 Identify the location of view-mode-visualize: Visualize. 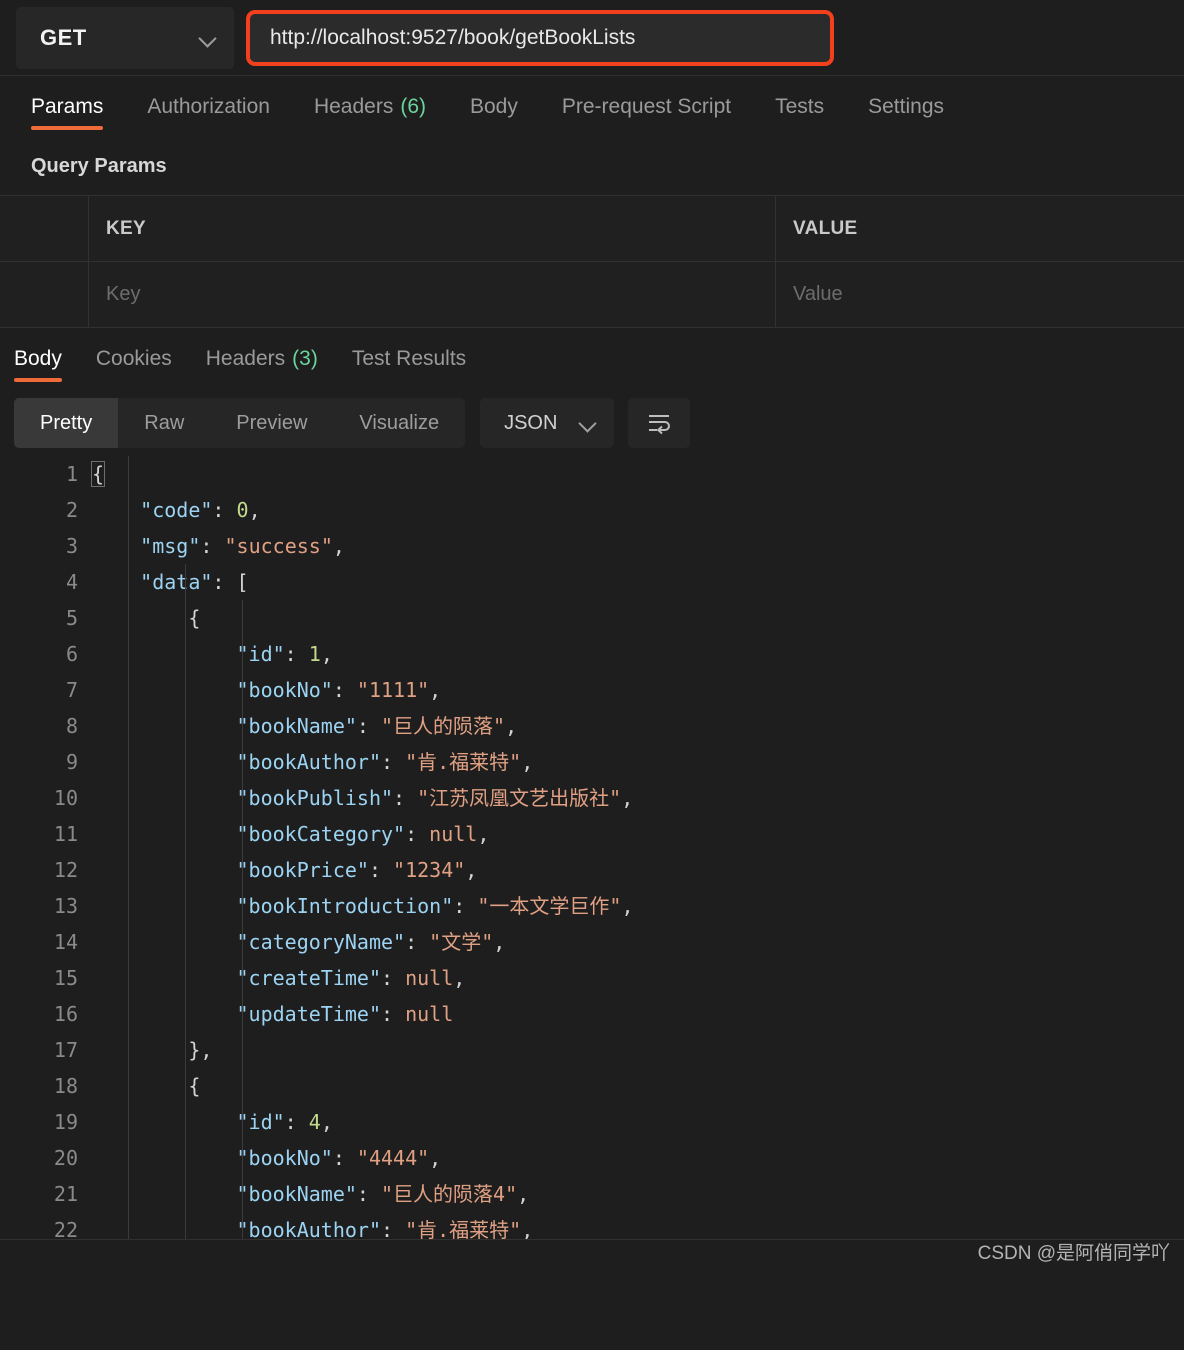
(399, 423).